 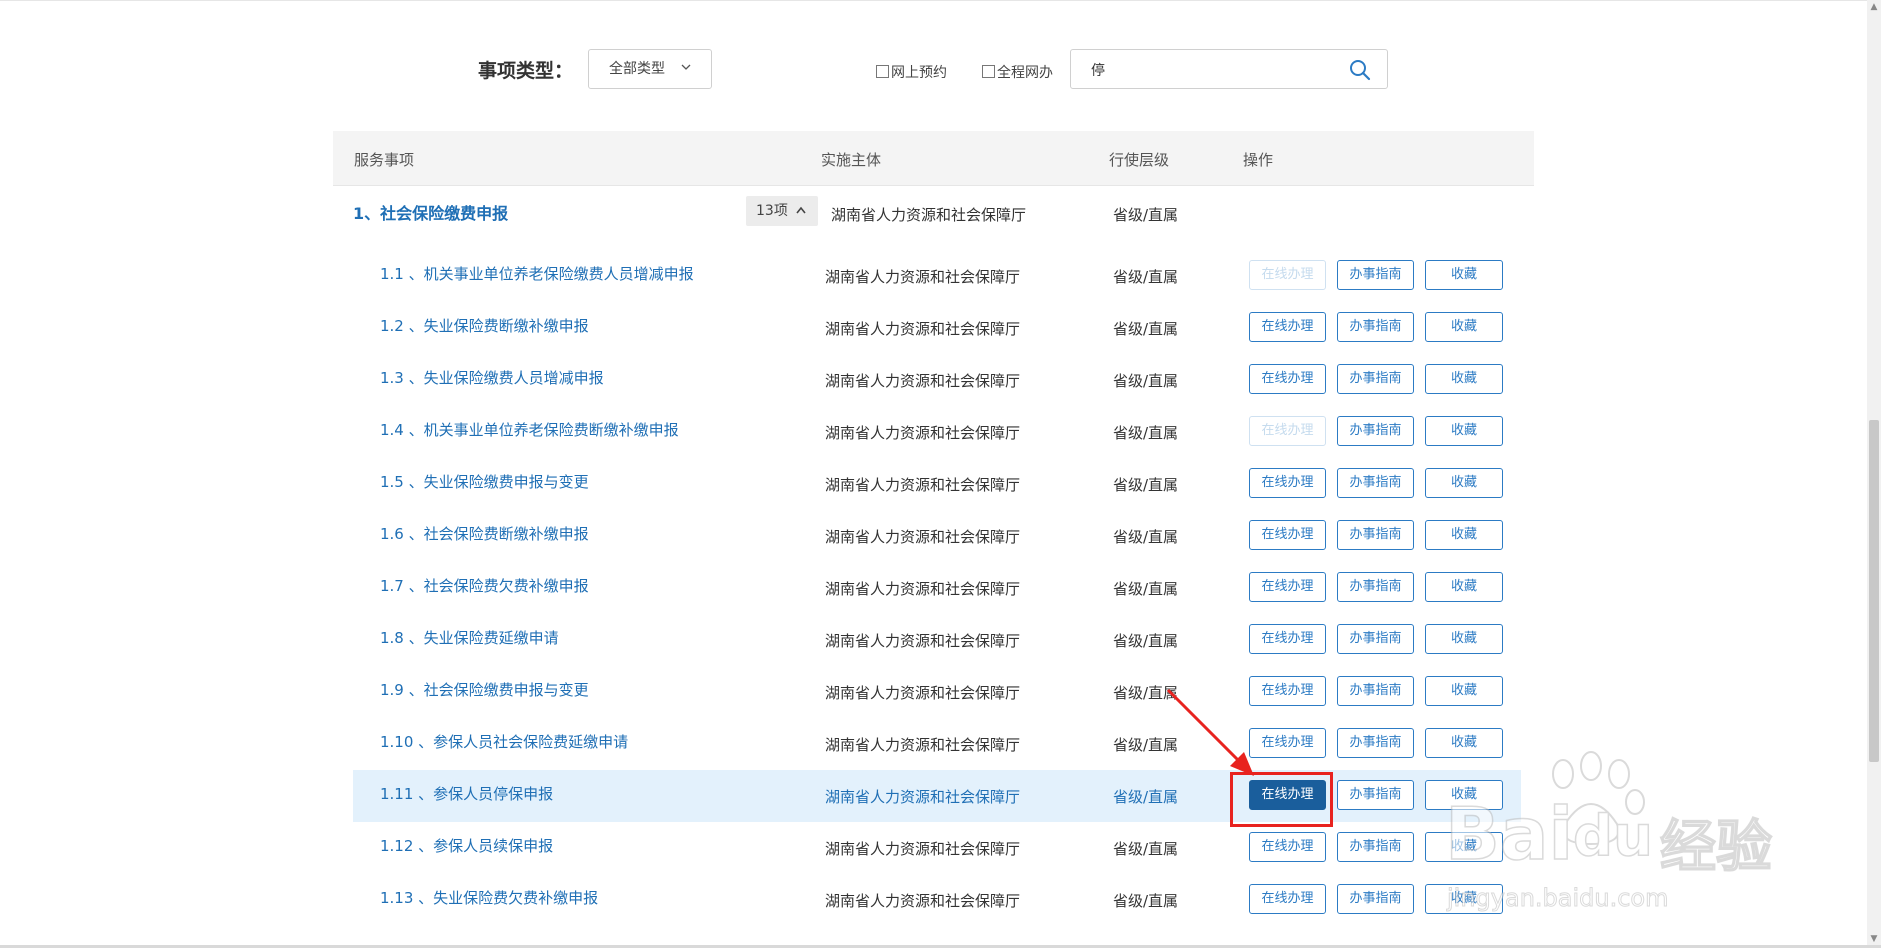 I want to click on full-online-label: 全程网办, so click(x=1025, y=73).